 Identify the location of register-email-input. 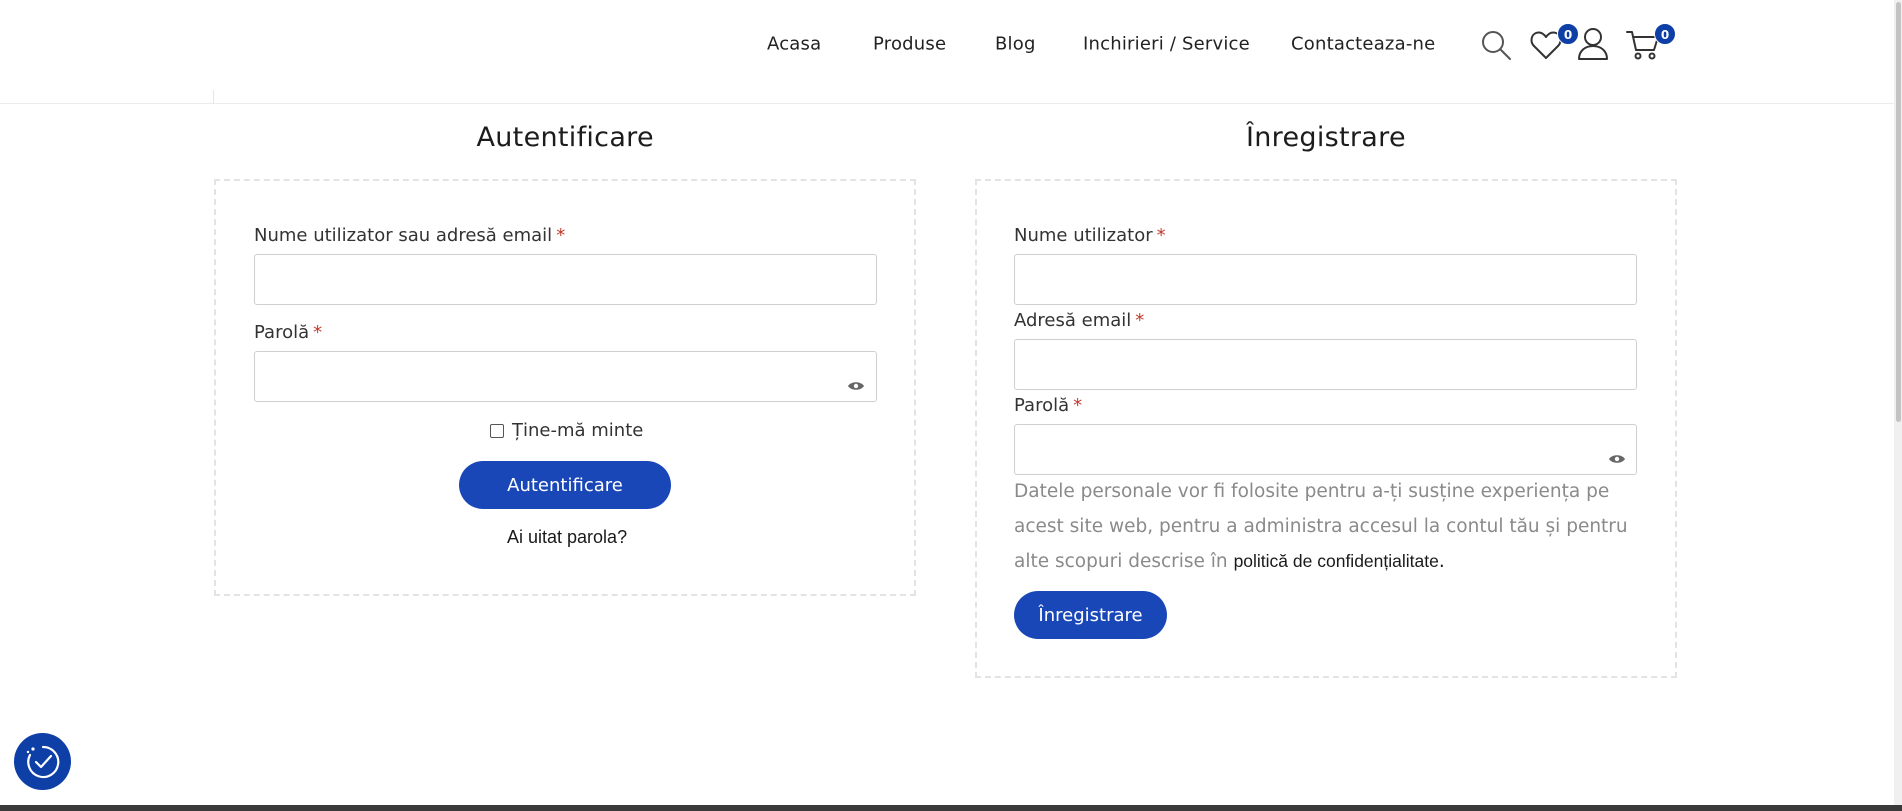
(1325, 364).